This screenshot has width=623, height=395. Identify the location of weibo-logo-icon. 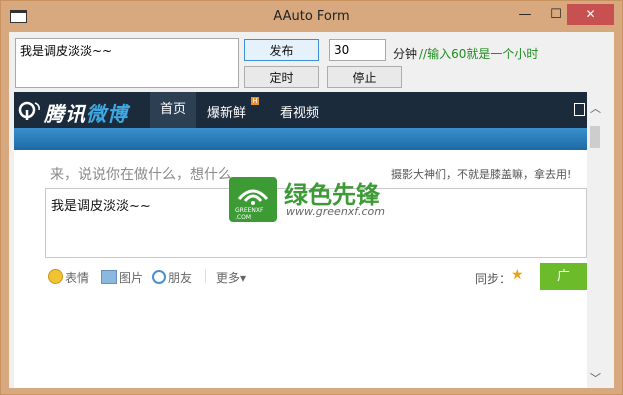
(29, 110).